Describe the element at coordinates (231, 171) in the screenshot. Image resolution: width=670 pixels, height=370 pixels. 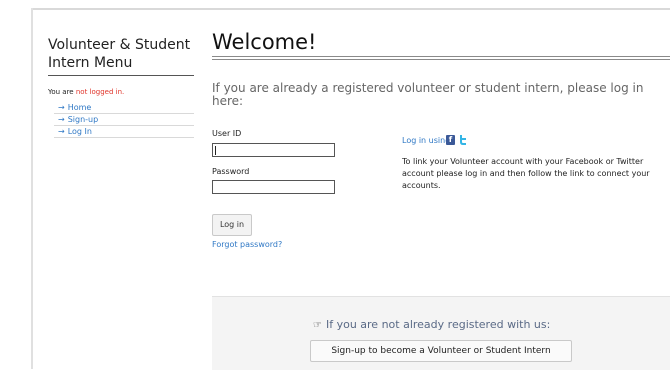
I see `password-label: Password` at that location.